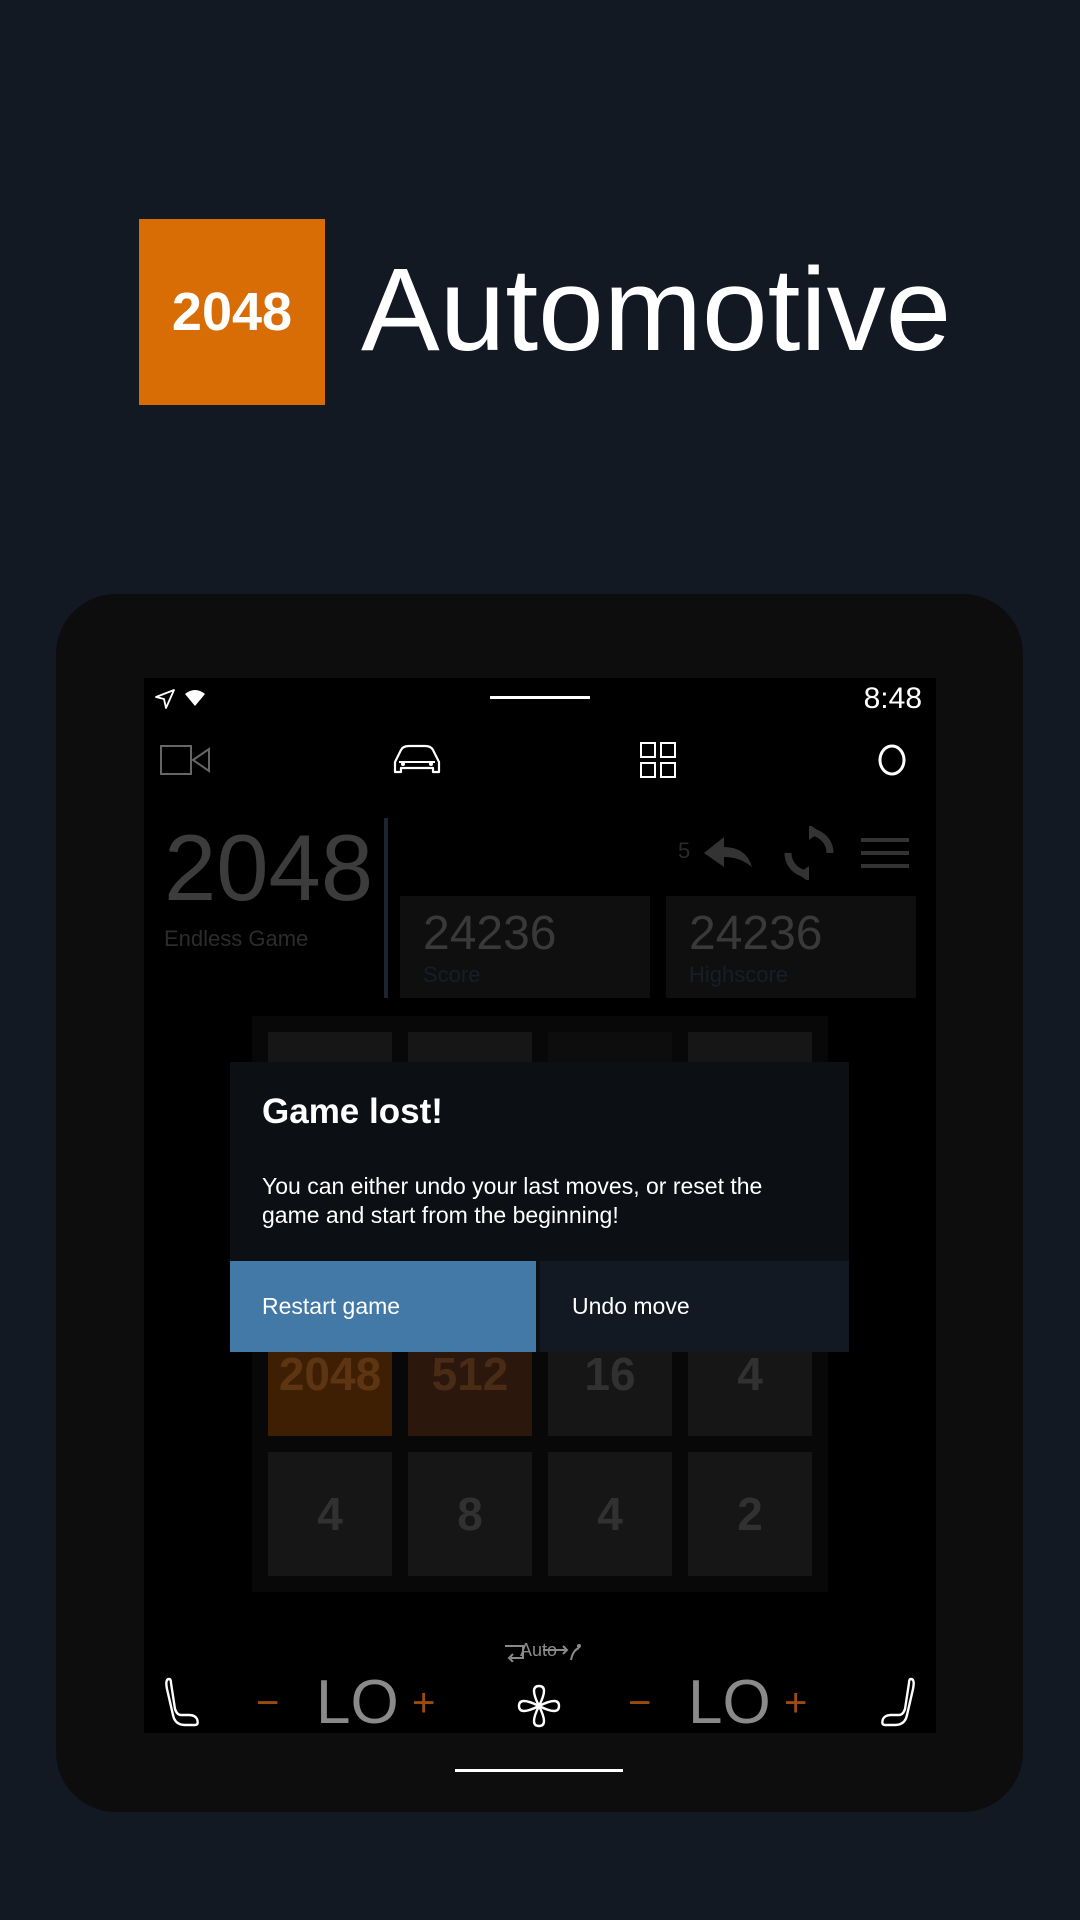  Describe the element at coordinates (539, 1650) in the screenshot. I see `fan-auto-label: Auto` at that location.